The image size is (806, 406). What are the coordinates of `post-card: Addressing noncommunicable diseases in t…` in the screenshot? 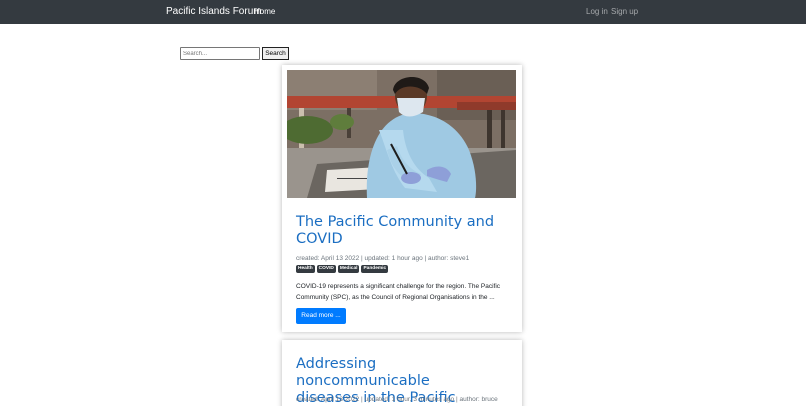 It's located at (402, 373).